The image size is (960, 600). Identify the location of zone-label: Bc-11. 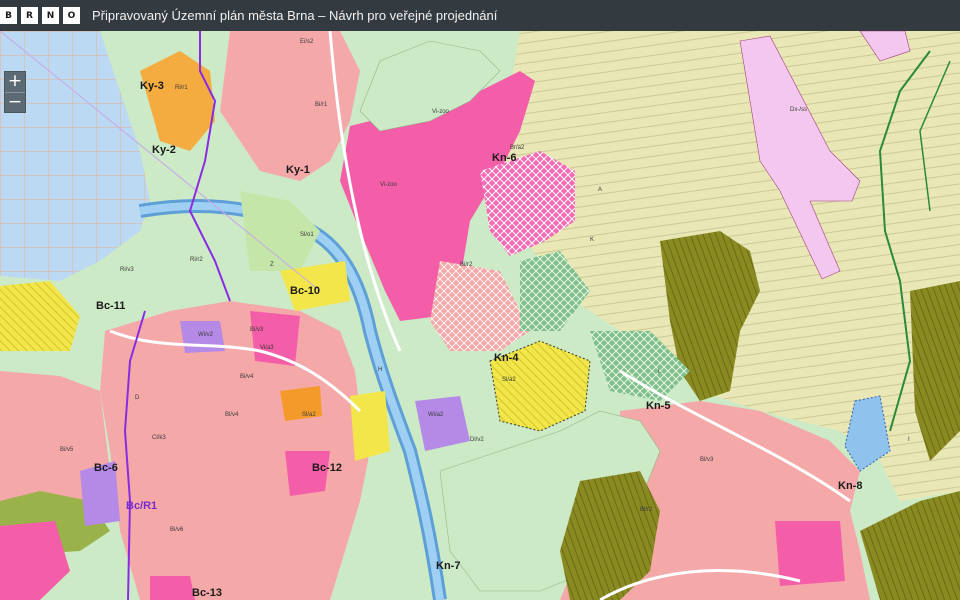
(110, 306).